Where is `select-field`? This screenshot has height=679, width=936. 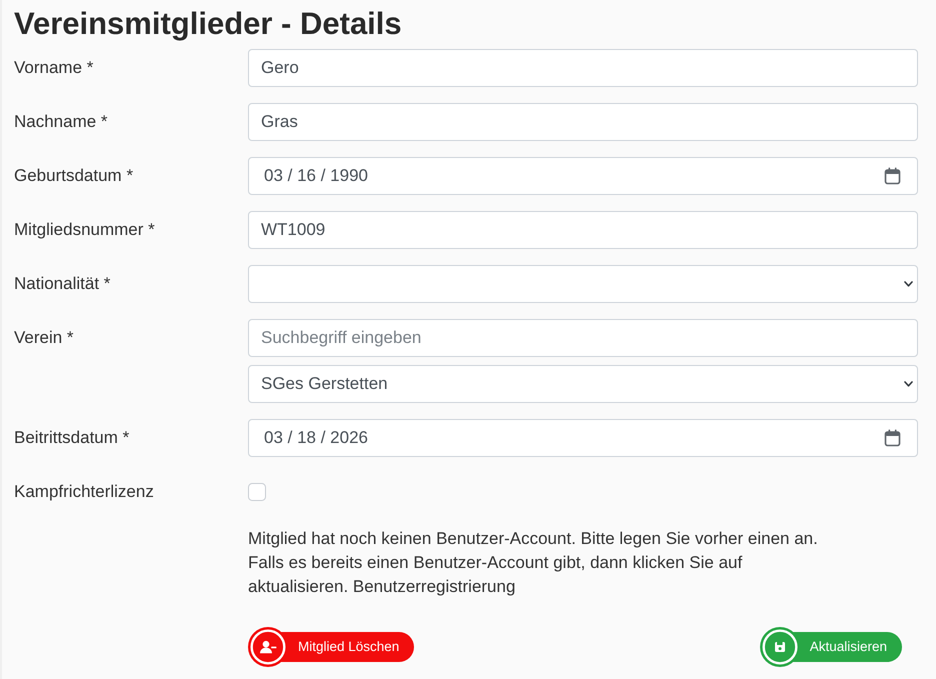
select-field is located at coordinates (583, 284).